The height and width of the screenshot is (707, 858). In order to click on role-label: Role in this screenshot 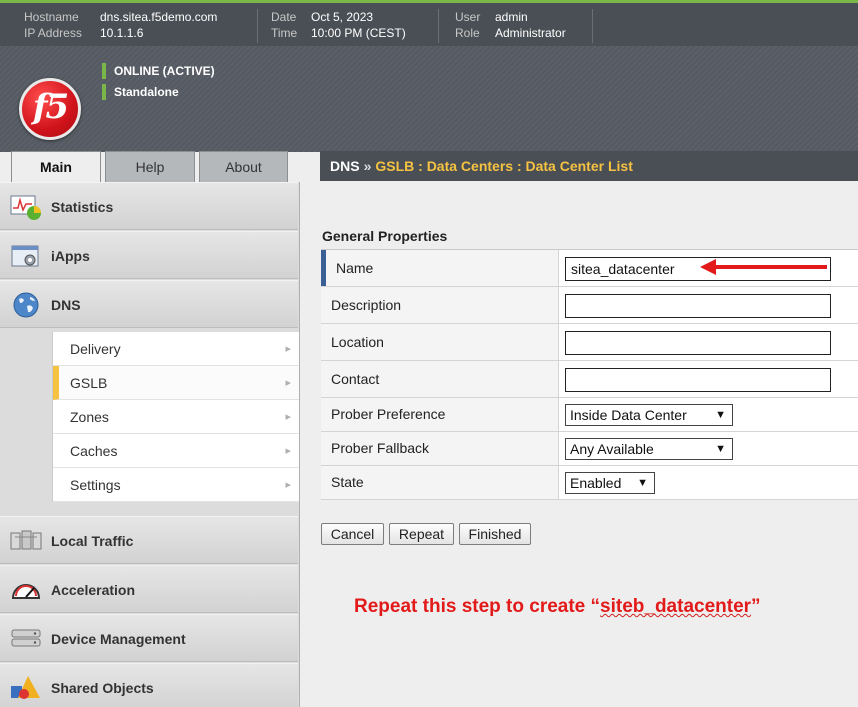, I will do `click(467, 33)`.